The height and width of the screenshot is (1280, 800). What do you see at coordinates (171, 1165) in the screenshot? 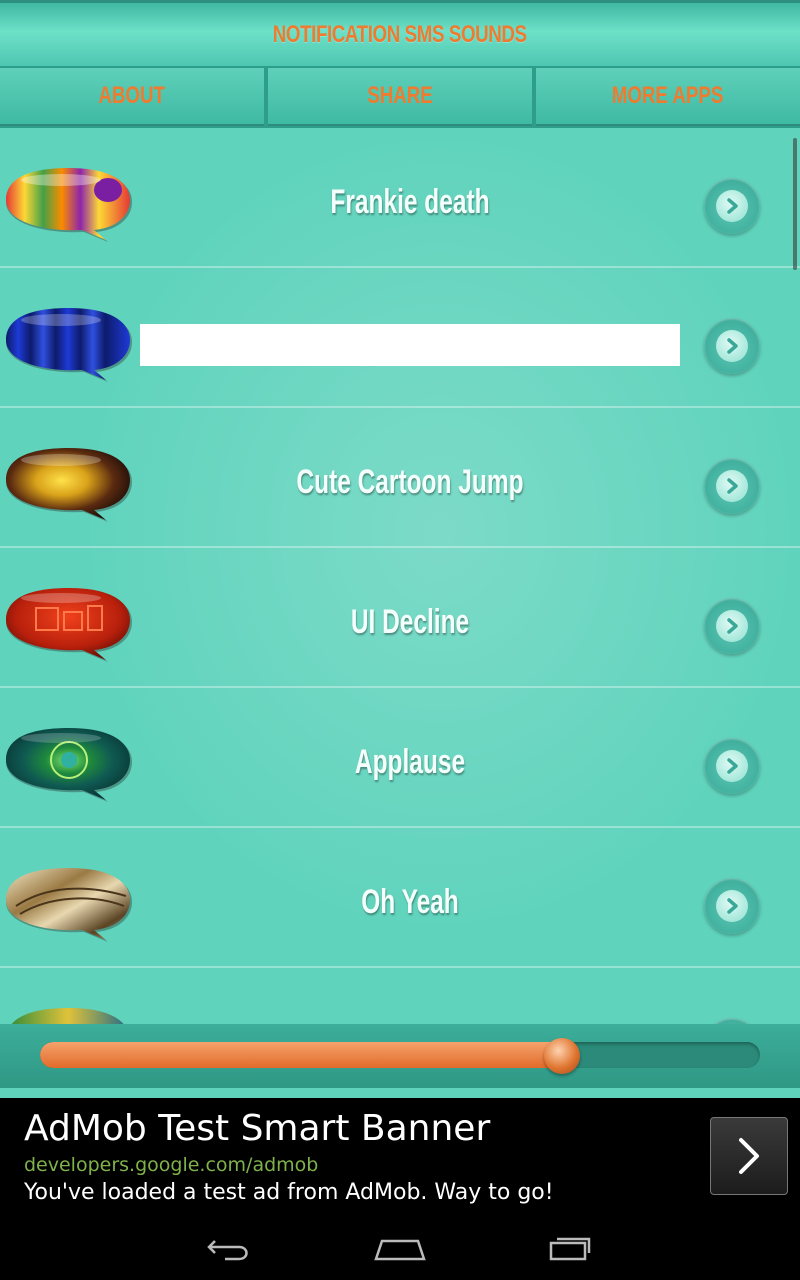
I see `ad-url: developers.google.com/admob` at bounding box center [171, 1165].